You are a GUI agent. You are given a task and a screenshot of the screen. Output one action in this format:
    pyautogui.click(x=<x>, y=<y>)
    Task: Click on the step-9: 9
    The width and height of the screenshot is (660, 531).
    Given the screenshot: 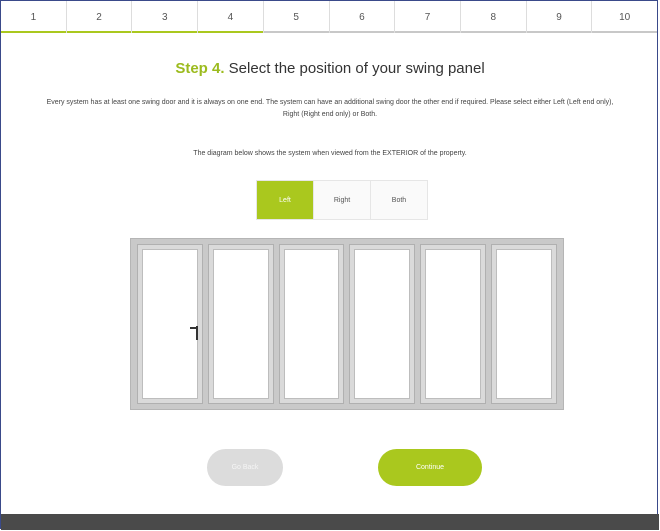 What is the action you would take?
    pyautogui.click(x=559, y=17)
    